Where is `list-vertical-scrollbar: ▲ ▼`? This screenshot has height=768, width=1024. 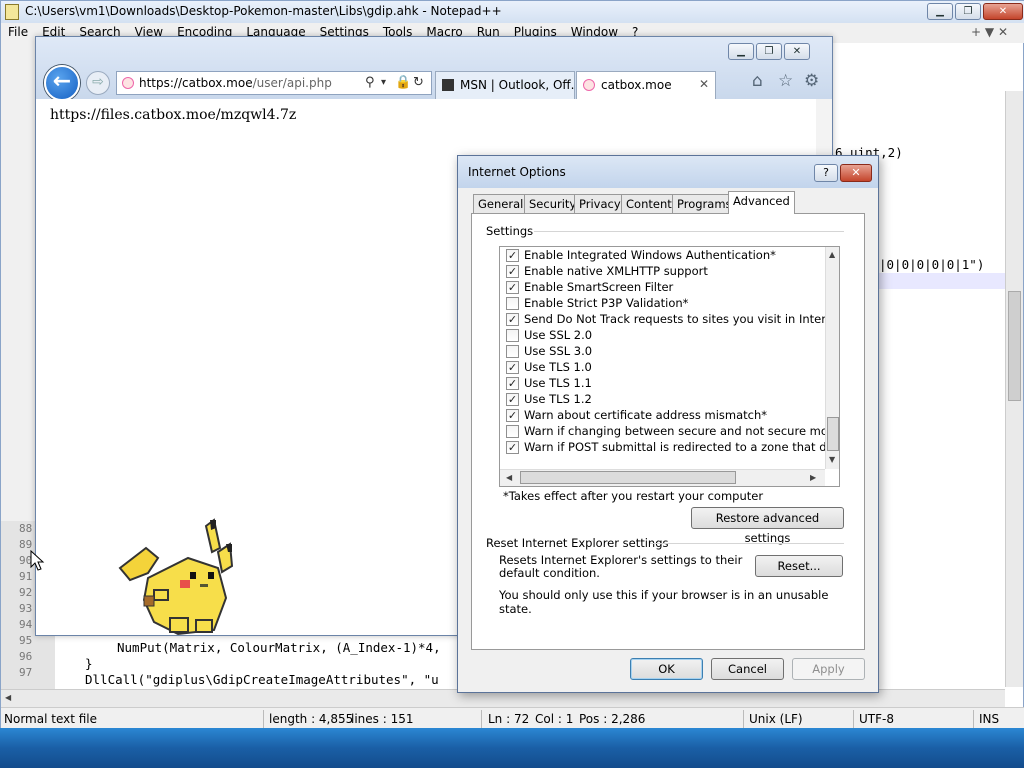 list-vertical-scrollbar: ▲ ▼ is located at coordinates (832, 358).